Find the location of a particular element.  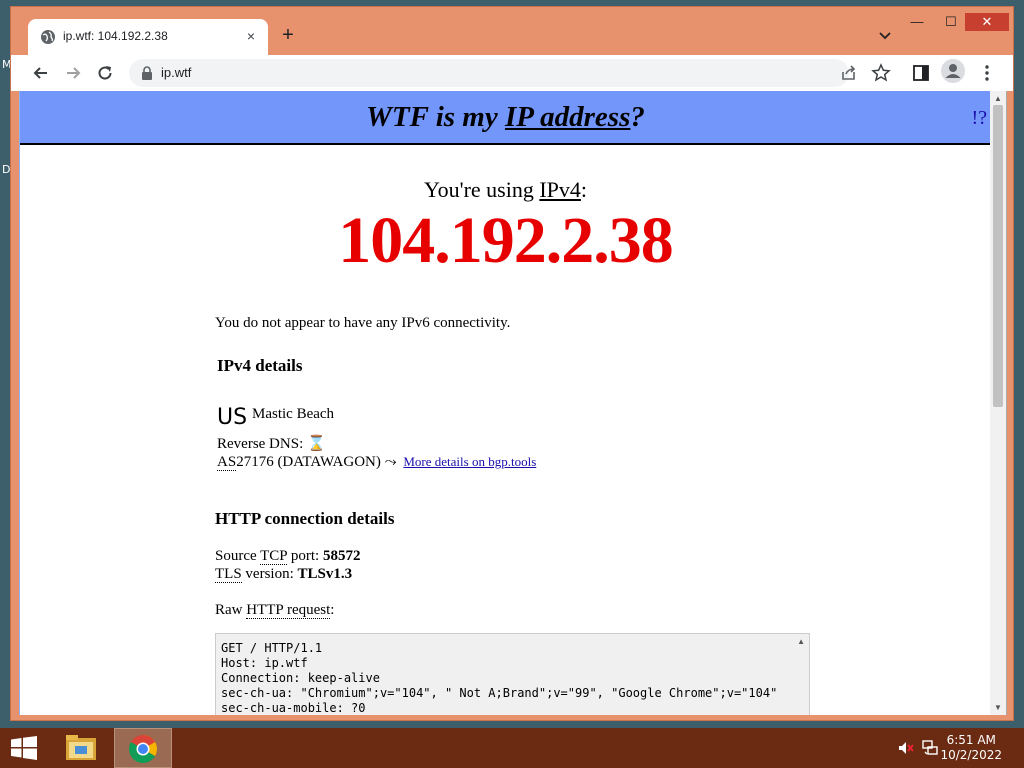

bookmark-star-icon is located at coordinates (881, 73).